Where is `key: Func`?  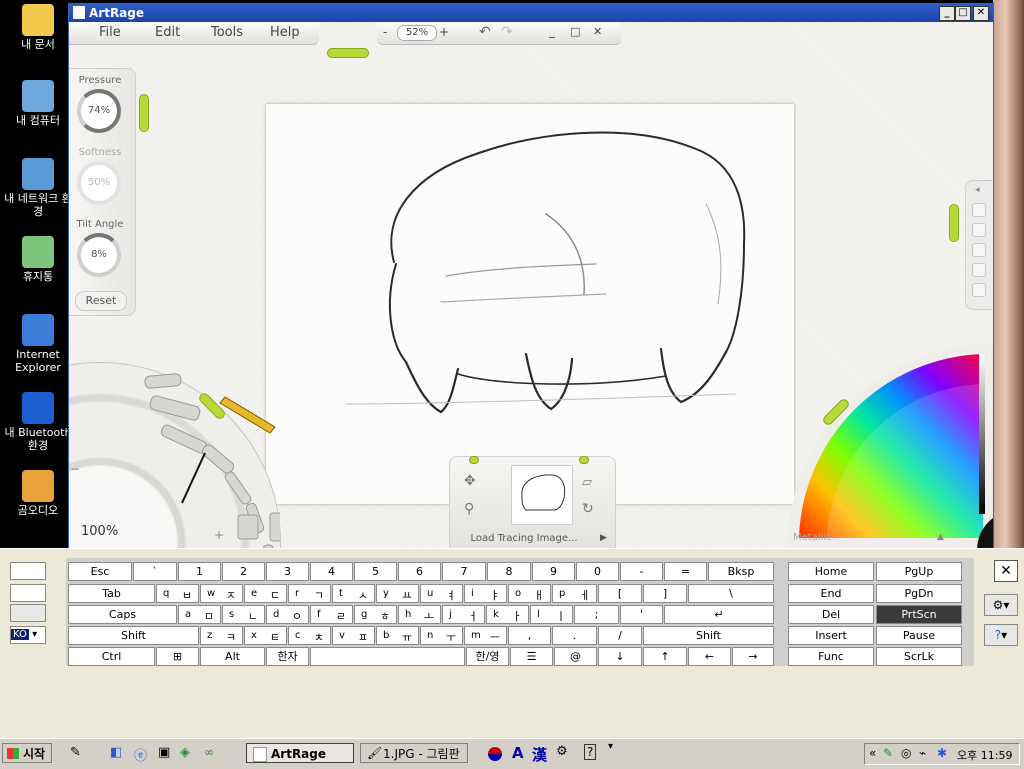
key: Func is located at coordinates (831, 656).